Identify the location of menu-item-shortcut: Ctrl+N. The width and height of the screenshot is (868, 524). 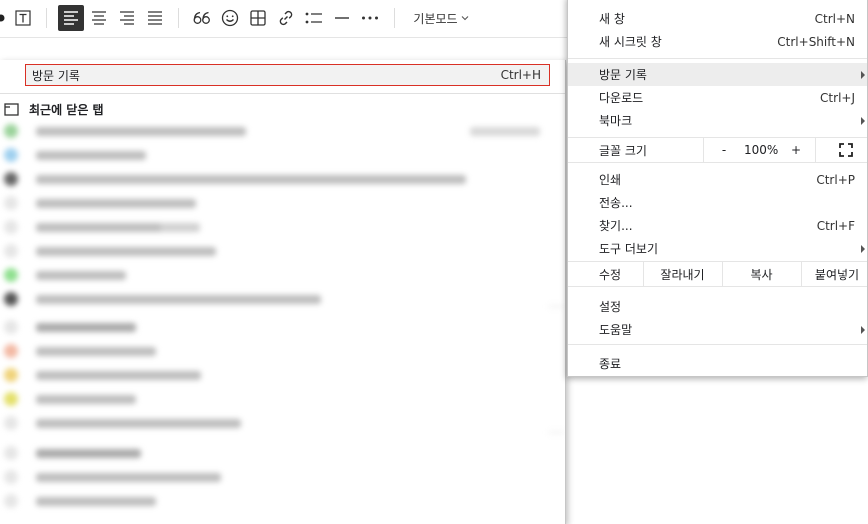
(834, 18).